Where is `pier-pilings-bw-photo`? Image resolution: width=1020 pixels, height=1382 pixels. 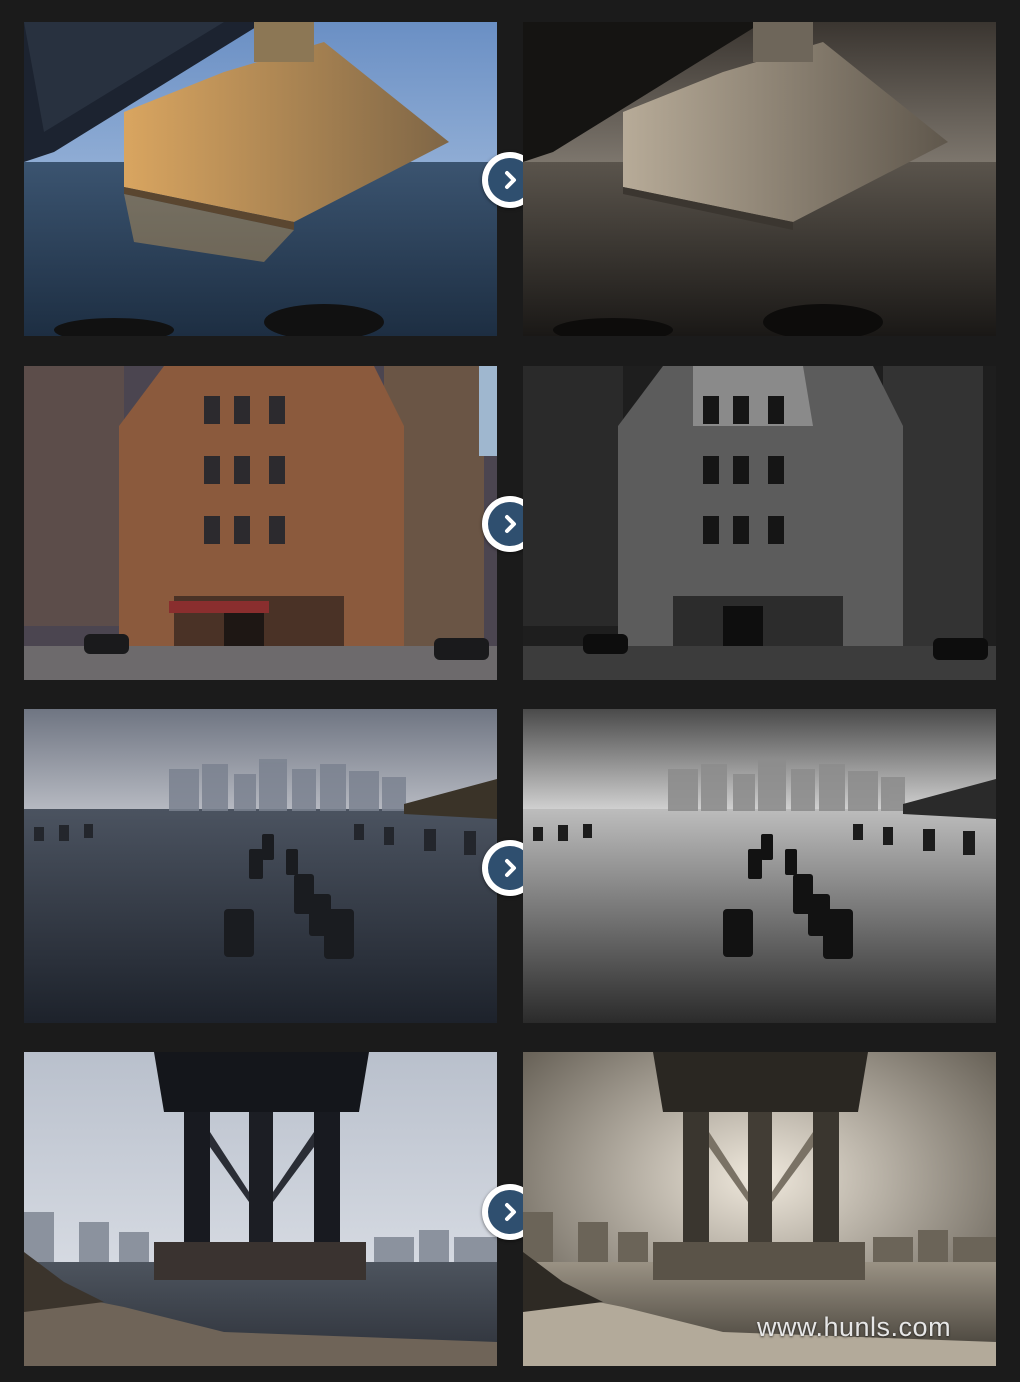
pier-pilings-bw-photo is located at coordinates (759, 866).